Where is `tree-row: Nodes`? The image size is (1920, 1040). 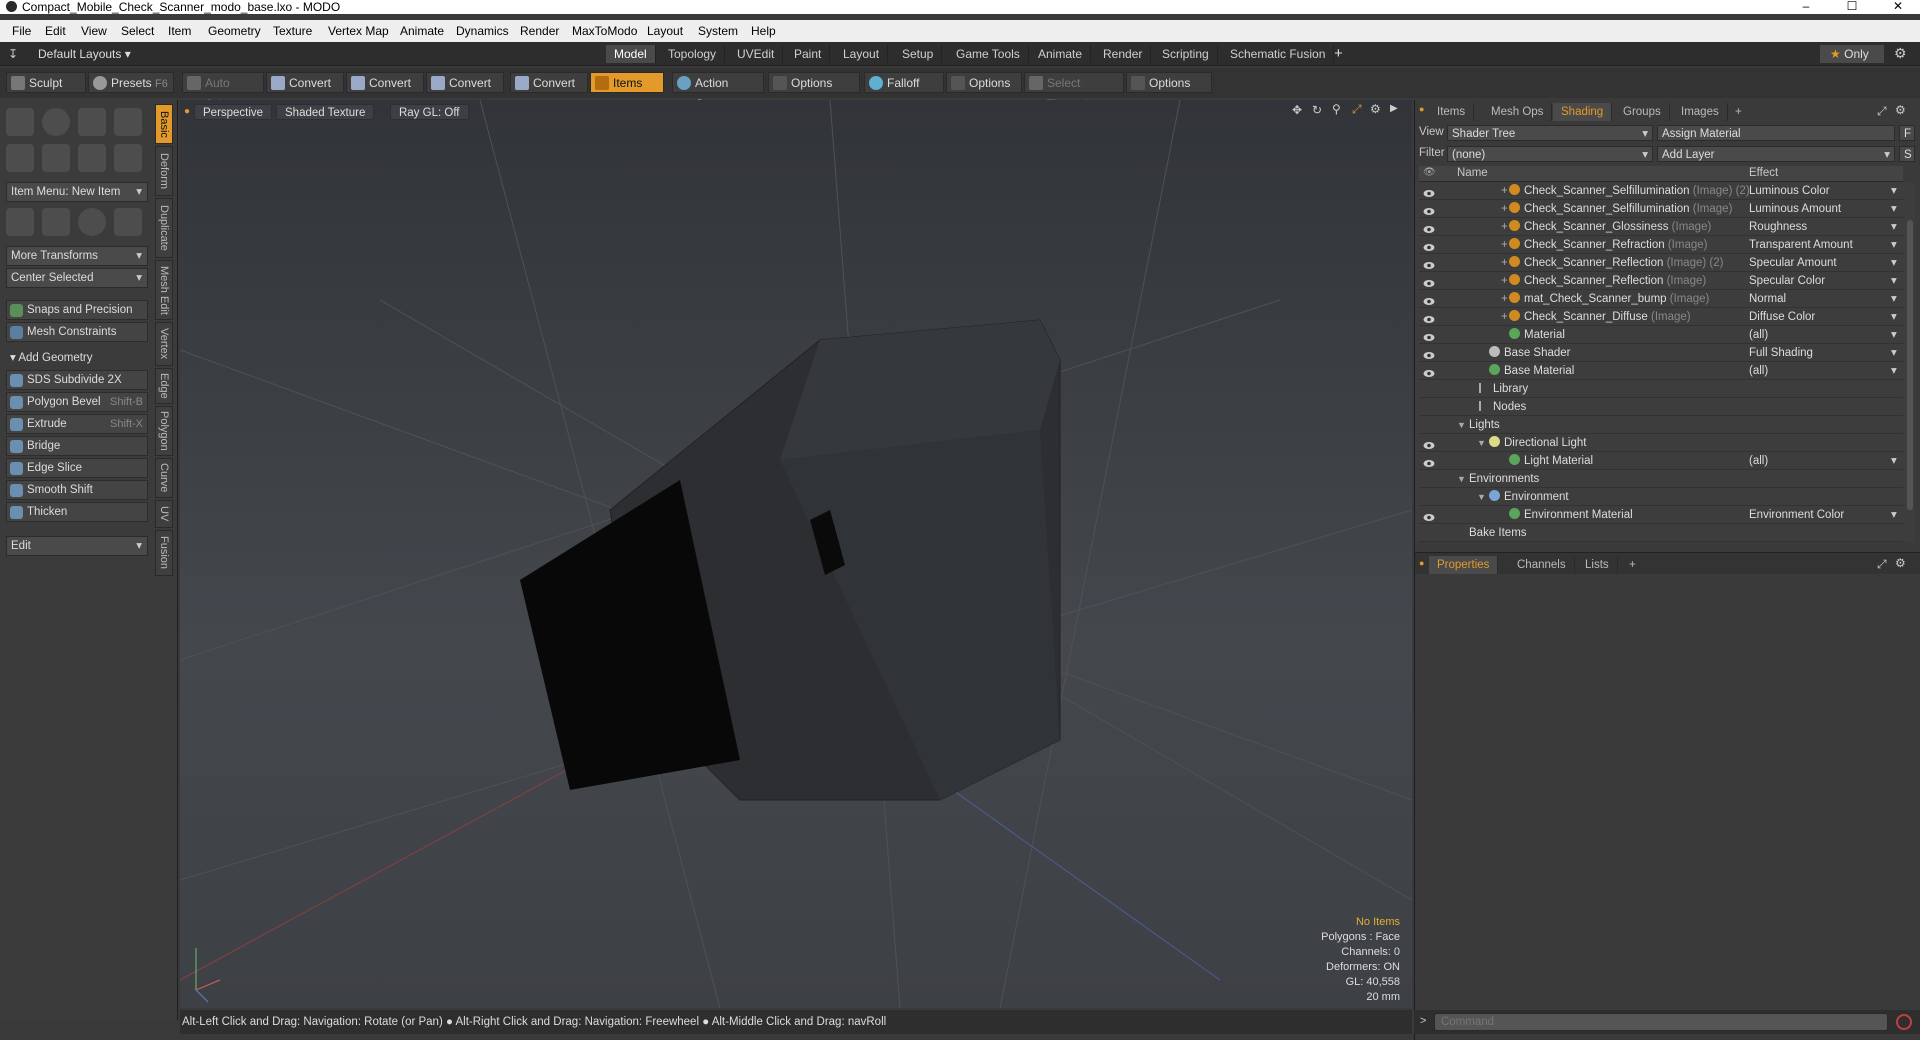 tree-row: Nodes is located at coordinates (1661, 407).